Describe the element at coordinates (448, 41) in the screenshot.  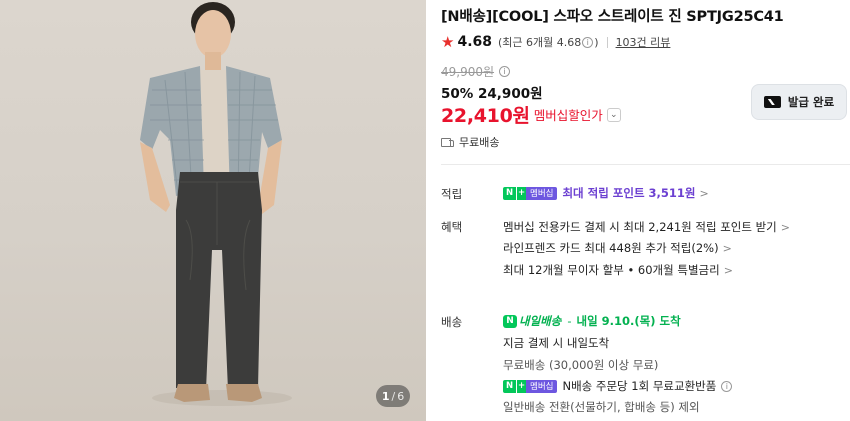
I see `star-icon: ★` at that location.